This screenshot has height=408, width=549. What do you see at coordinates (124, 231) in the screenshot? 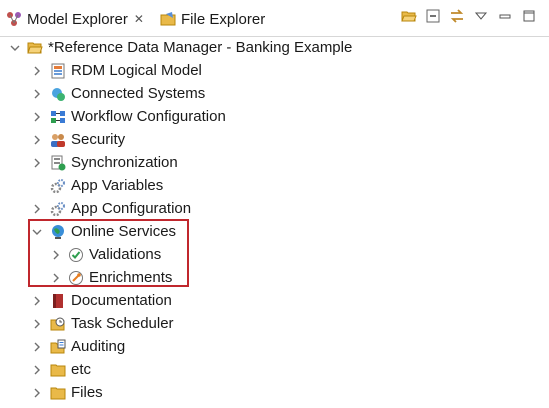
I see `tree-item-label: Online Services` at bounding box center [124, 231].